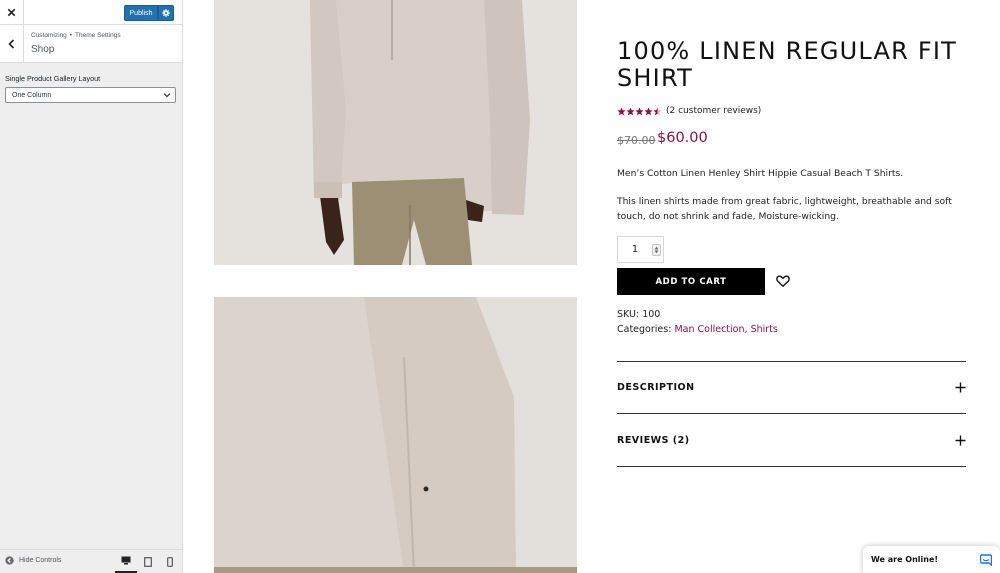 The image size is (1000, 573). I want to click on preview-desktop-button, so click(126, 561).